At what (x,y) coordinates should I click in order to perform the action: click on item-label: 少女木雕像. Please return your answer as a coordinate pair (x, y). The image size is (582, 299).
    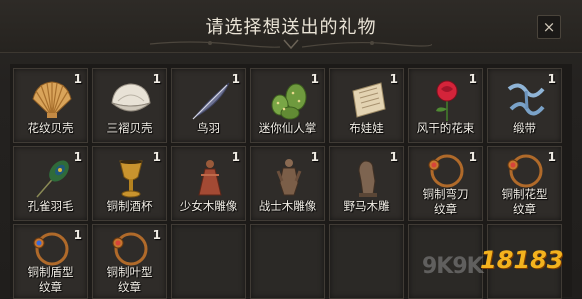
    Looking at the image, I should click on (208, 206).